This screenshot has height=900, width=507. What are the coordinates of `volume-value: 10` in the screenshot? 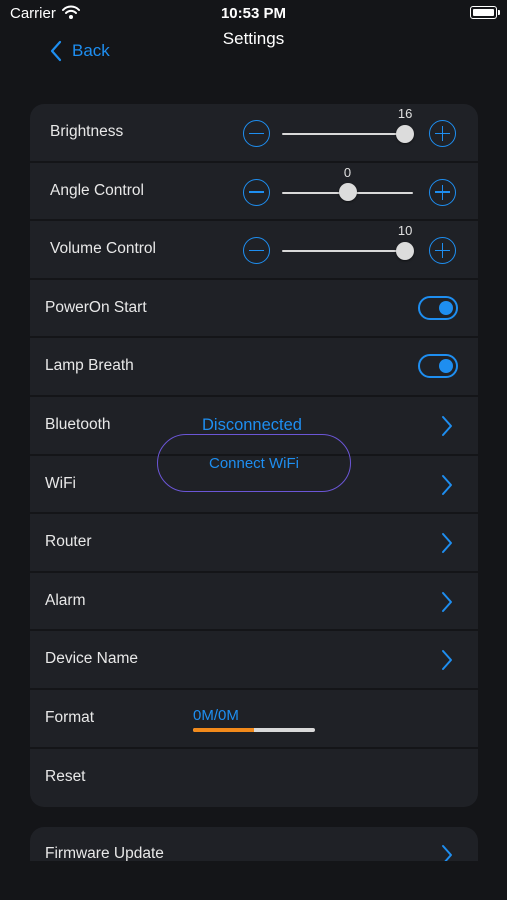 It's located at (405, 231).